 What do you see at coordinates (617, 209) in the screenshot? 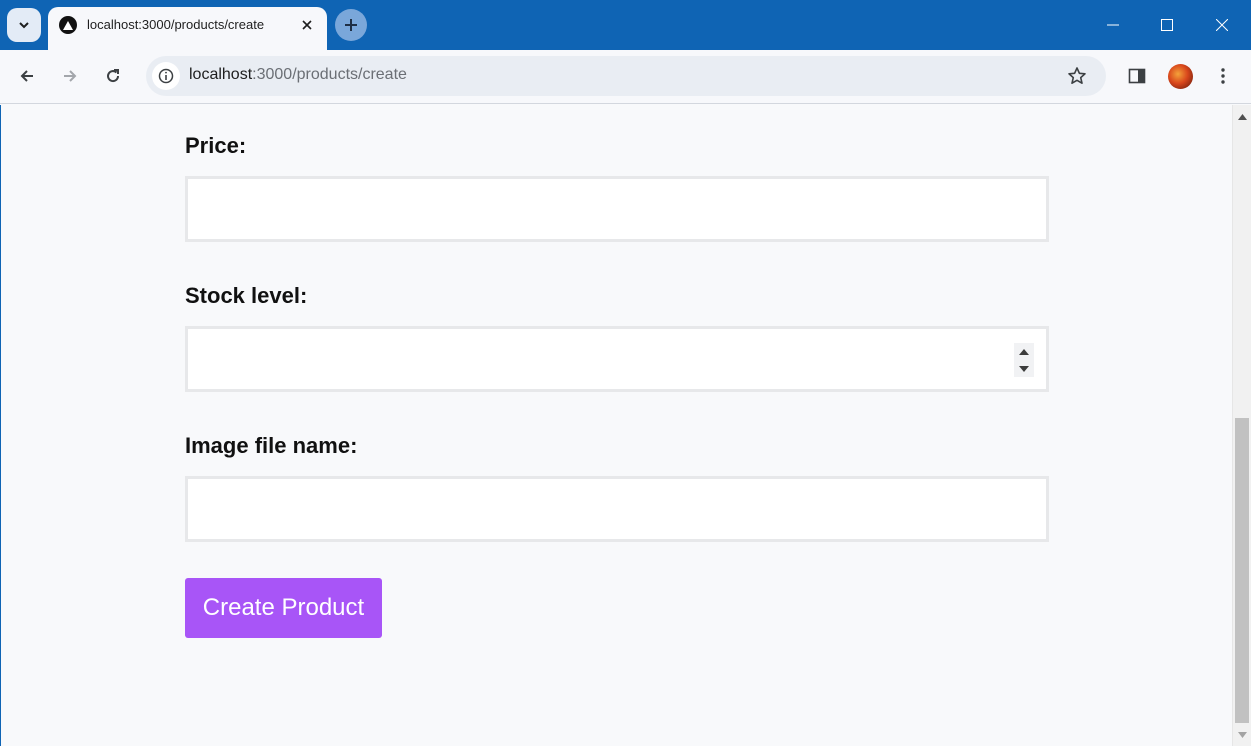
I see `price-input` at bounding box center [617, 209].